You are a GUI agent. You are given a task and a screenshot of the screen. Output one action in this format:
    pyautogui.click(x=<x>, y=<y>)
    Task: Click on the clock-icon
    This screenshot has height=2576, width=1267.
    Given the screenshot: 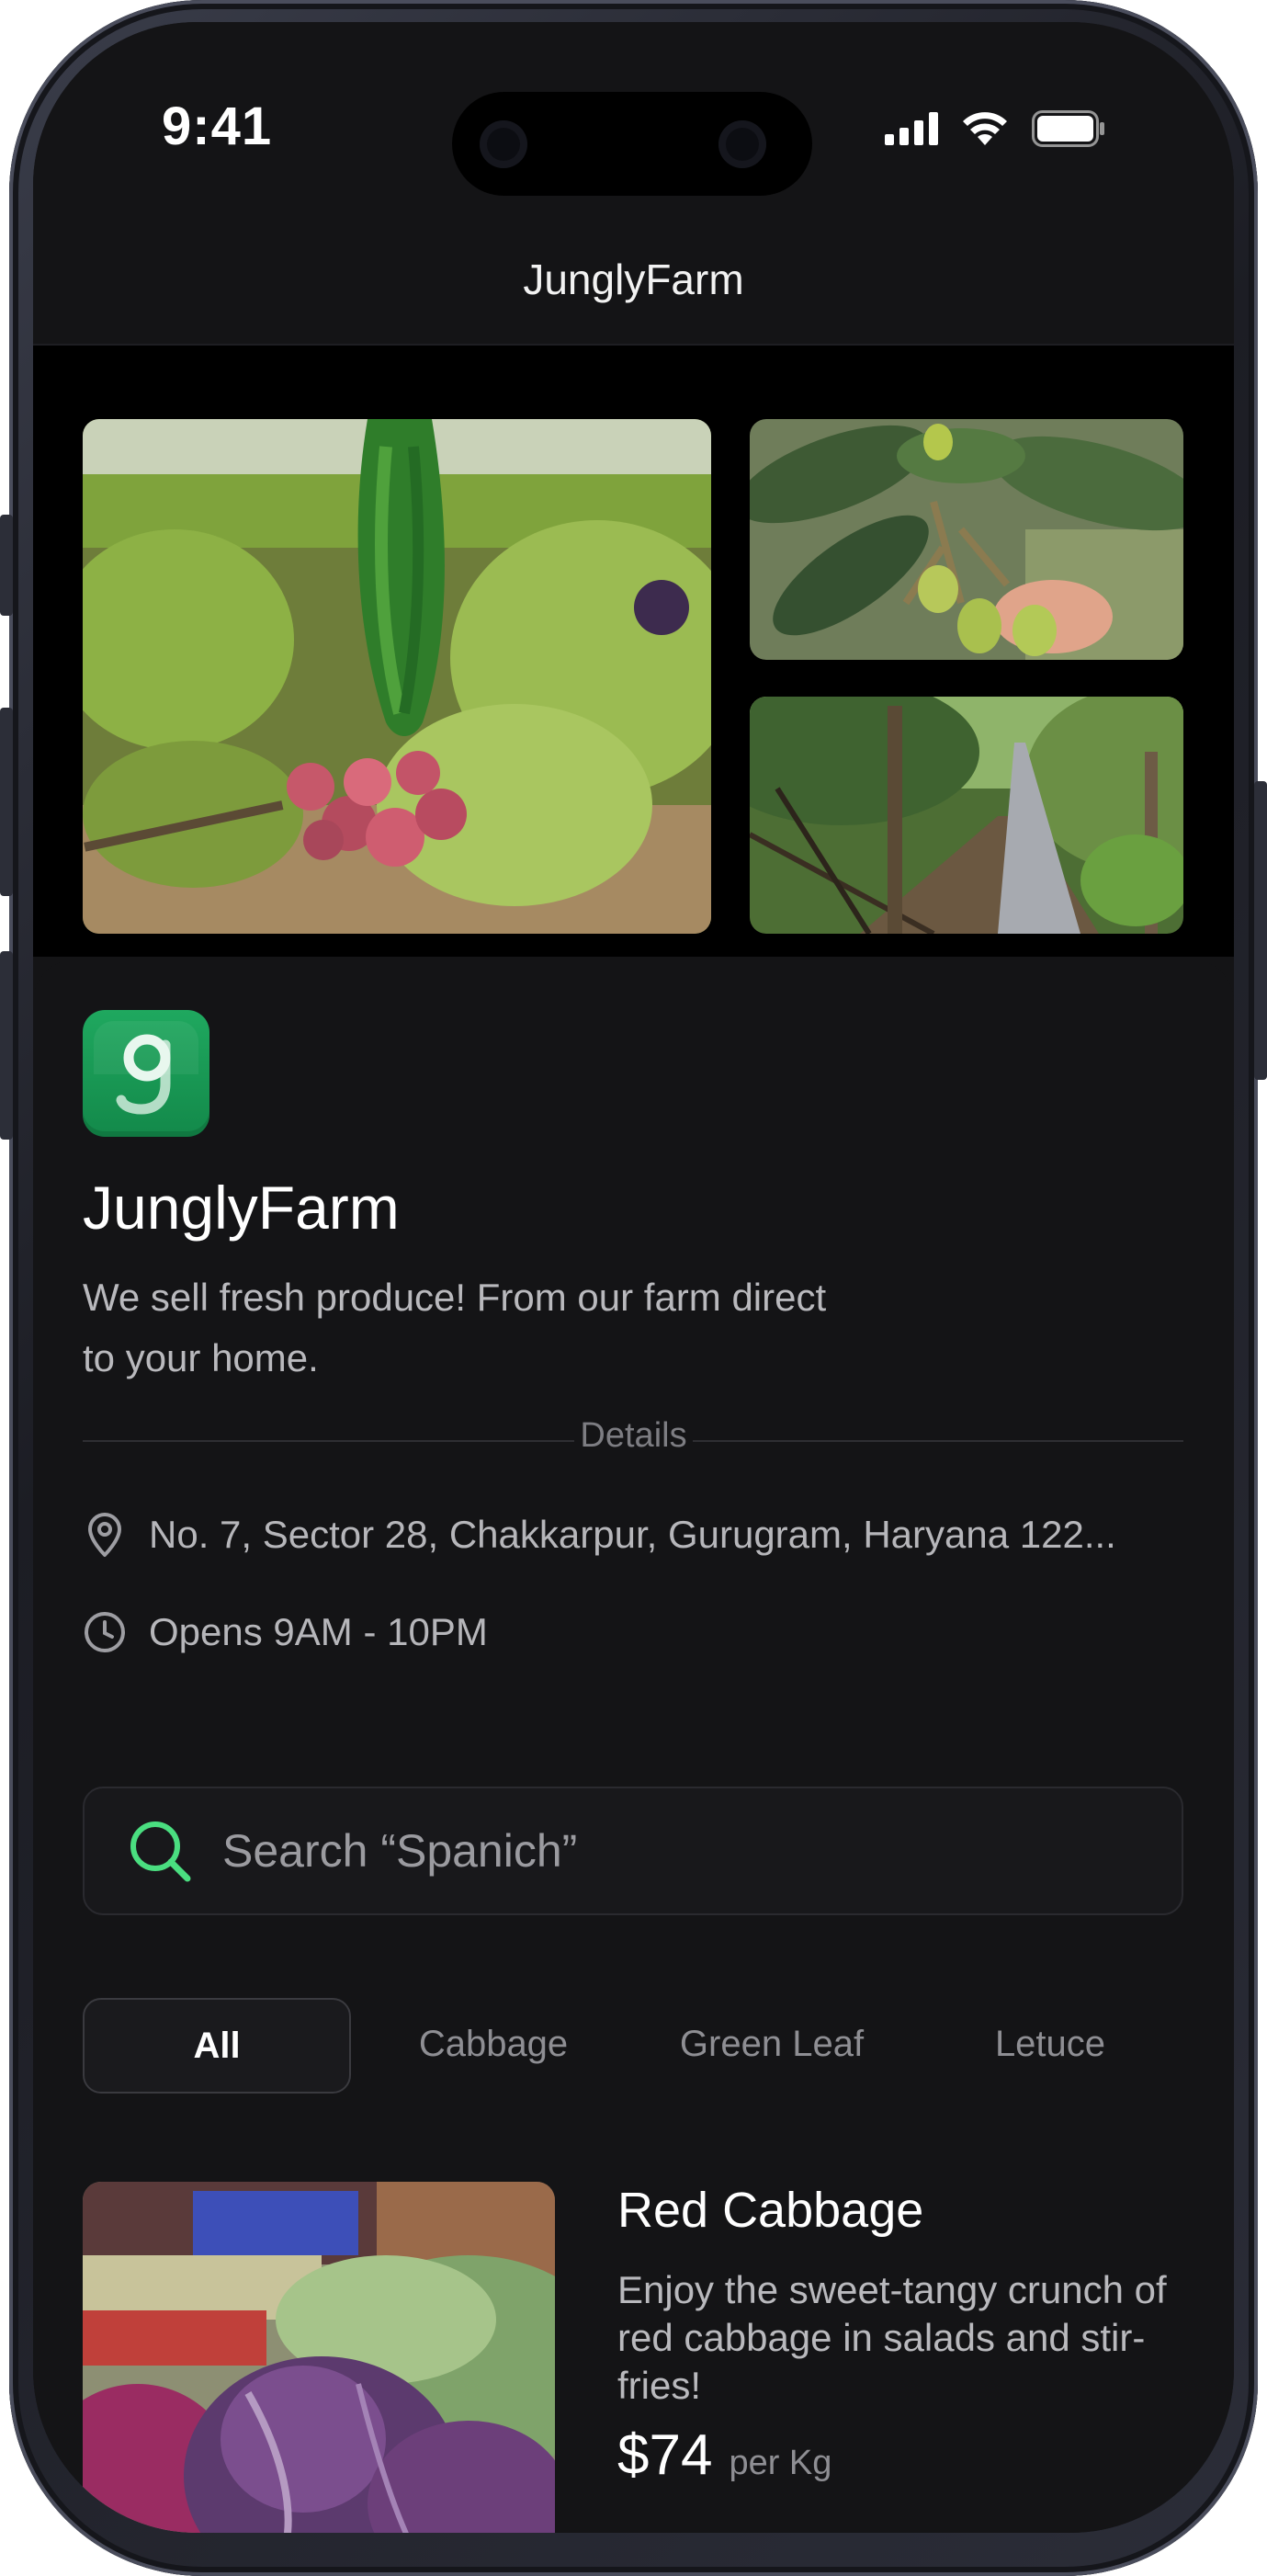 What is the action you would take?
    pyautogui.click(x=105, y=1632)
    